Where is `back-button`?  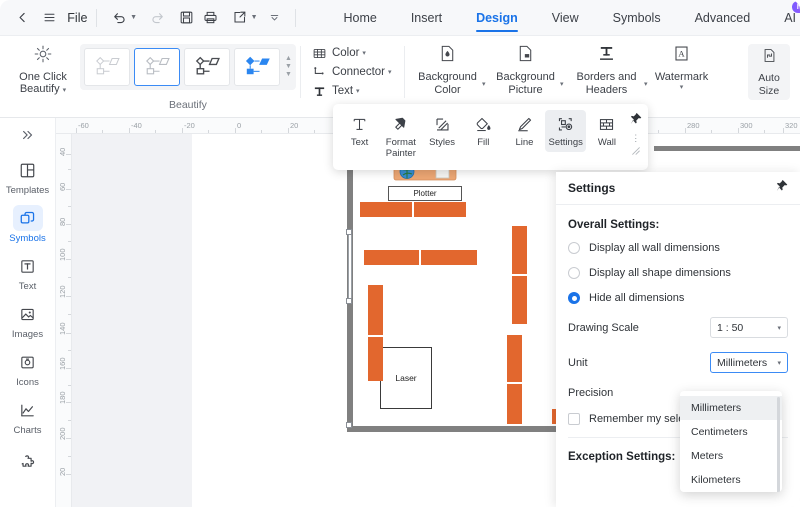 back-button is located at coordinates (22, 18).